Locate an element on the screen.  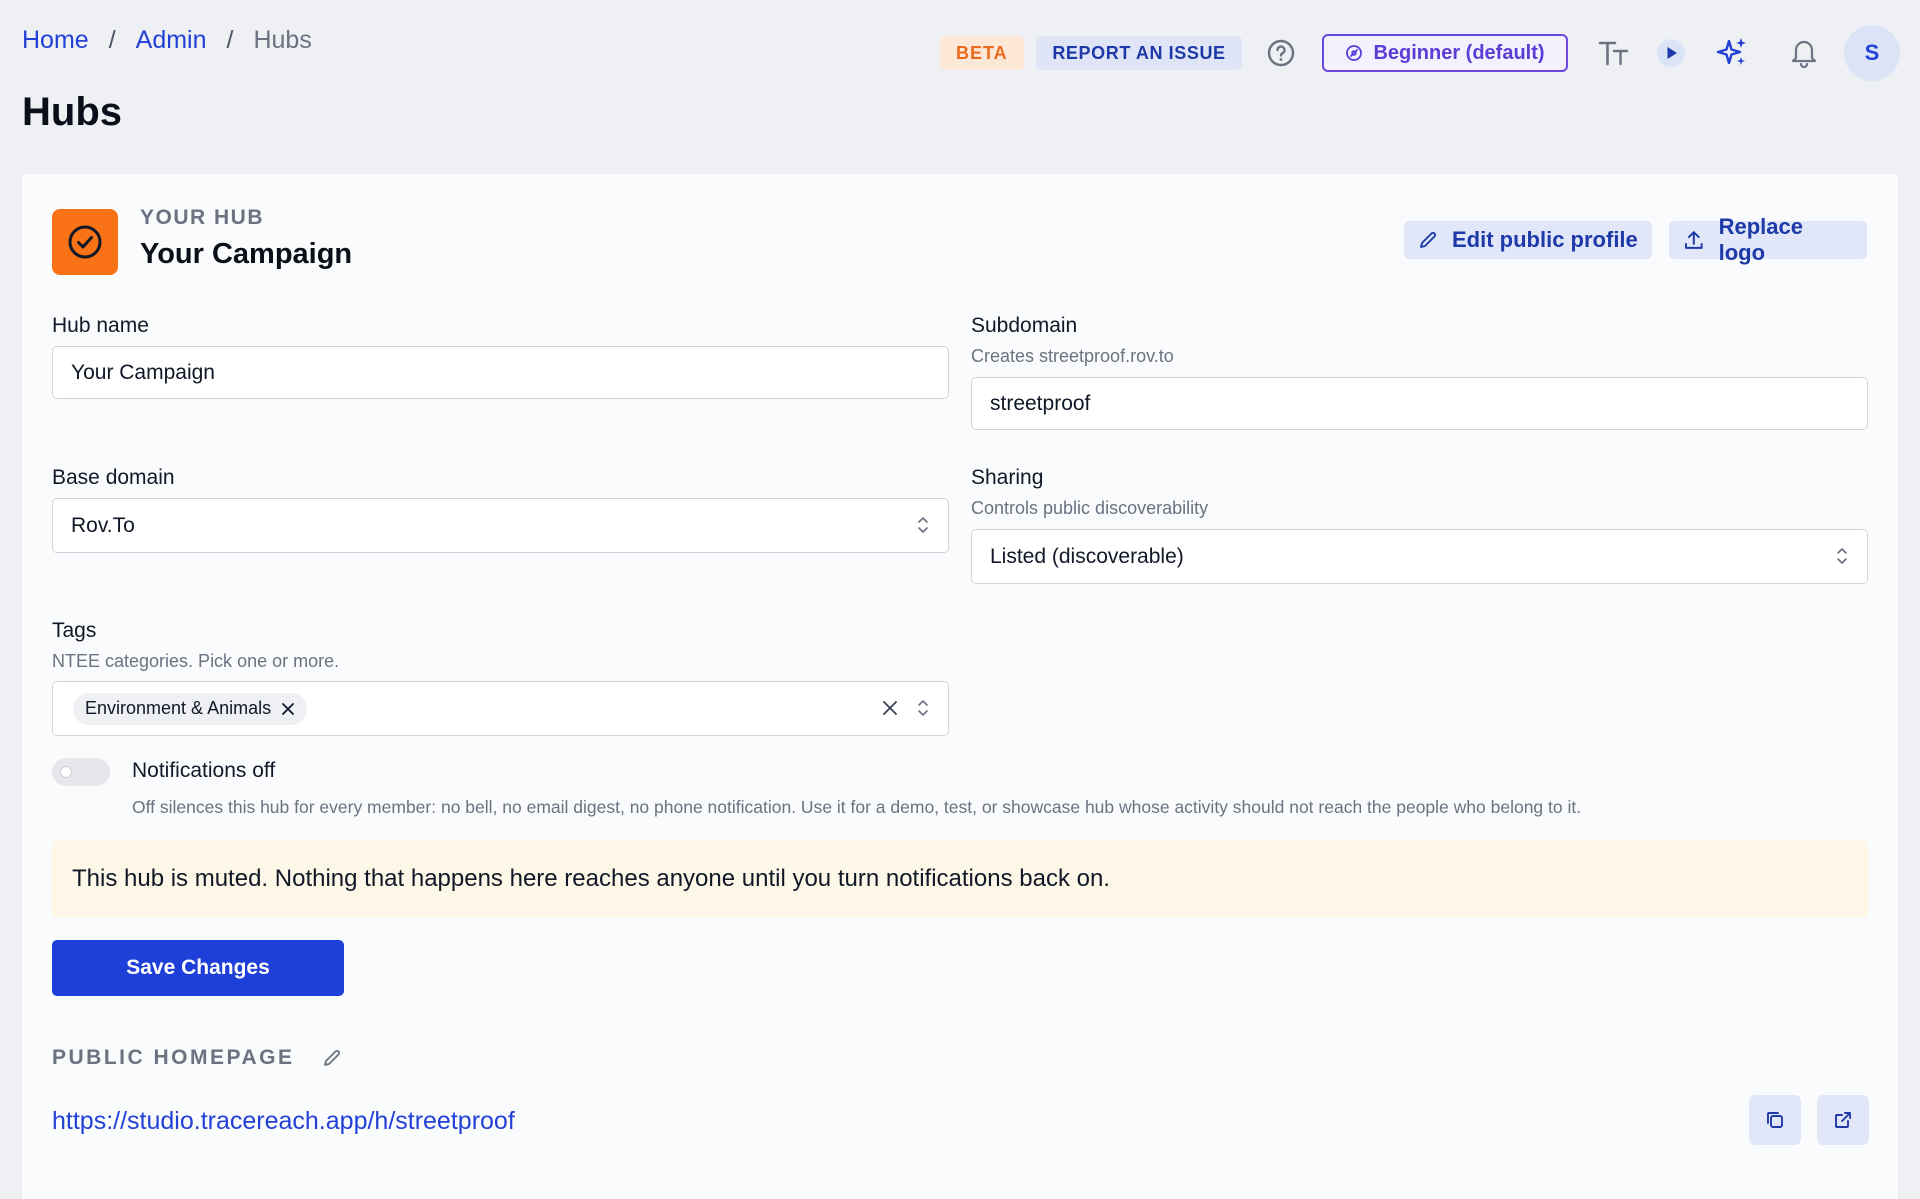
replace-logo-label: Replace logo is located at coordinates (1760, 239).